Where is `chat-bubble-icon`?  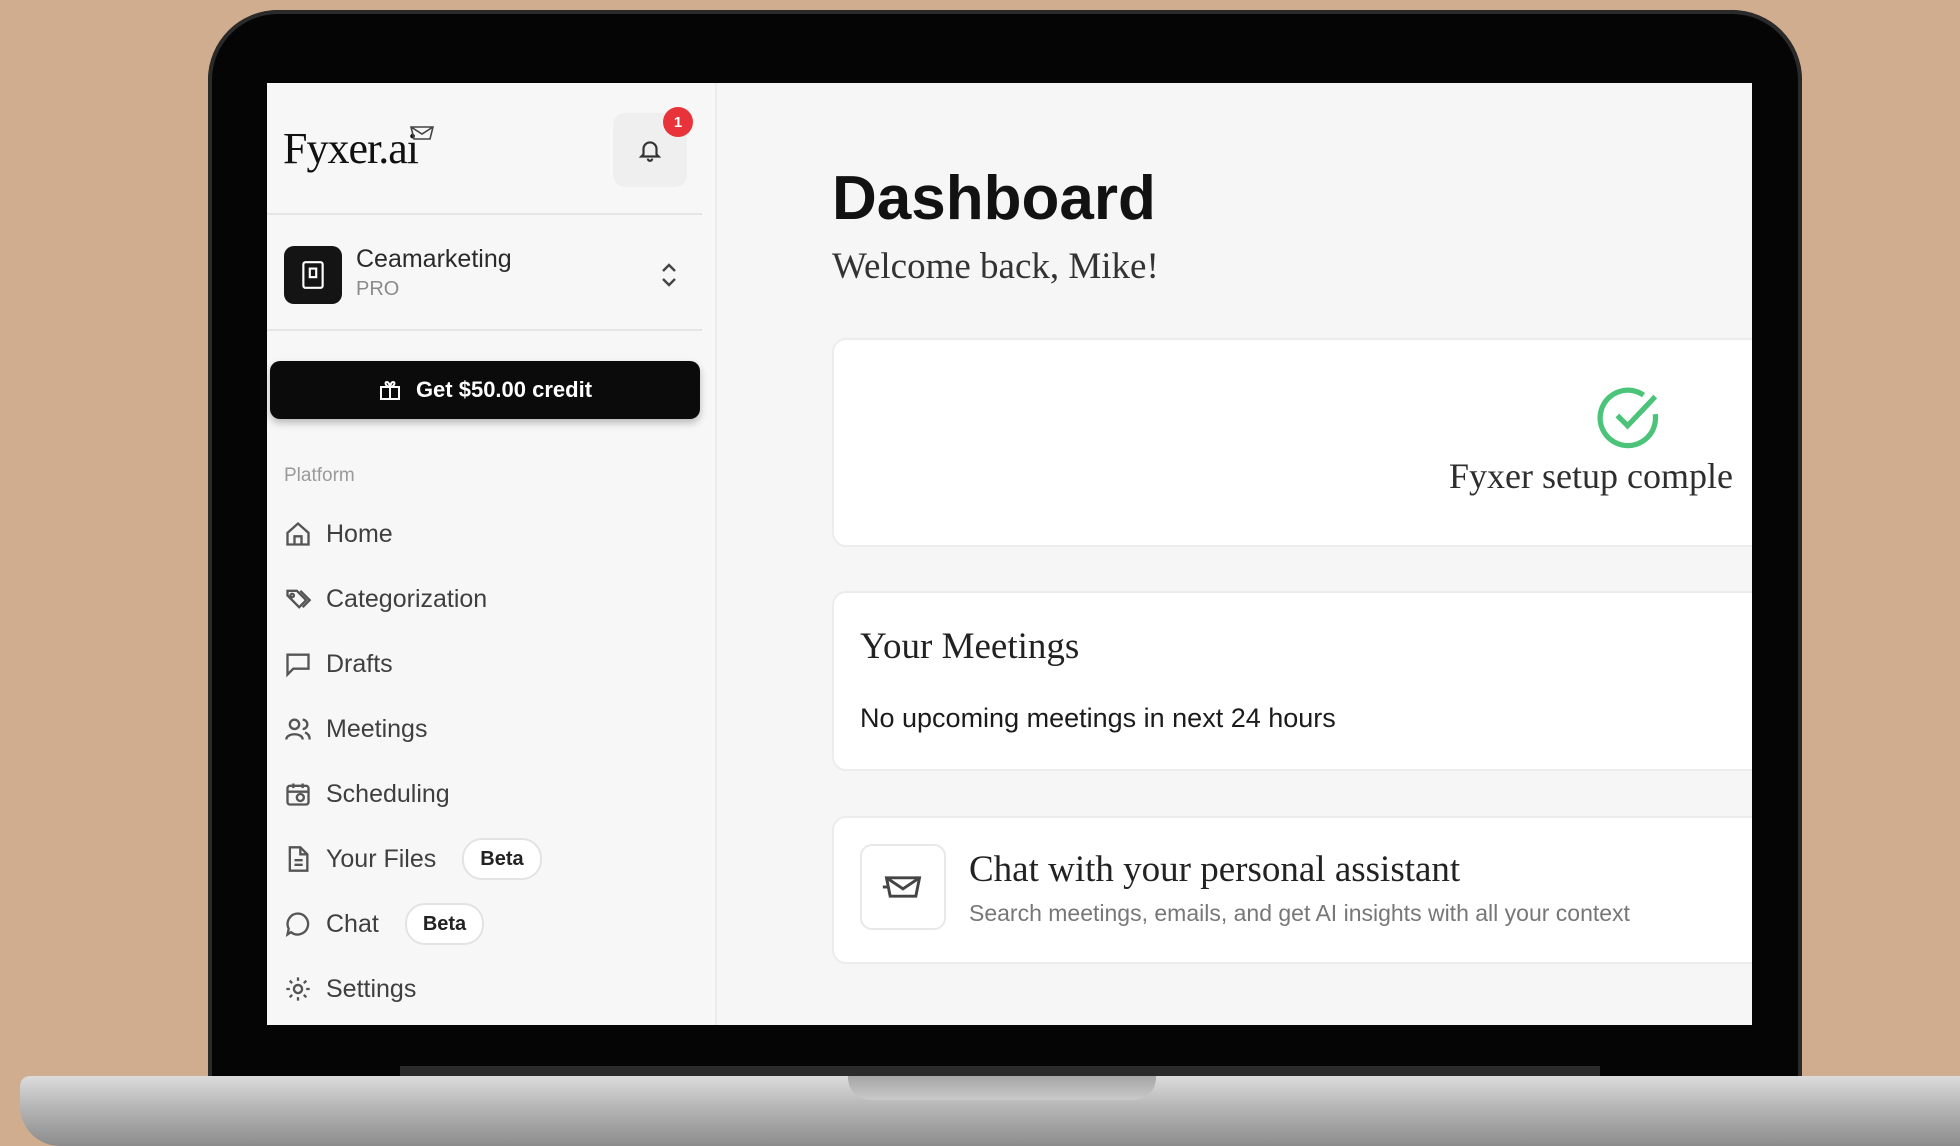
chat-bubble-icon is located at coordinates (297, 925).